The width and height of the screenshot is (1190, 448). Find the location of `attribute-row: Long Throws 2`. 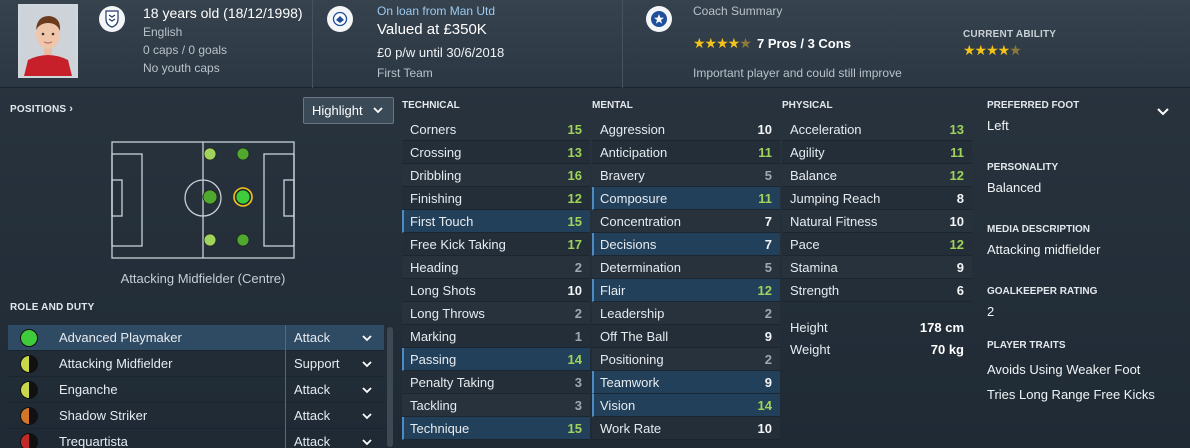

attribute-row: Long Throws 2 is located at coordinates (496, 313).